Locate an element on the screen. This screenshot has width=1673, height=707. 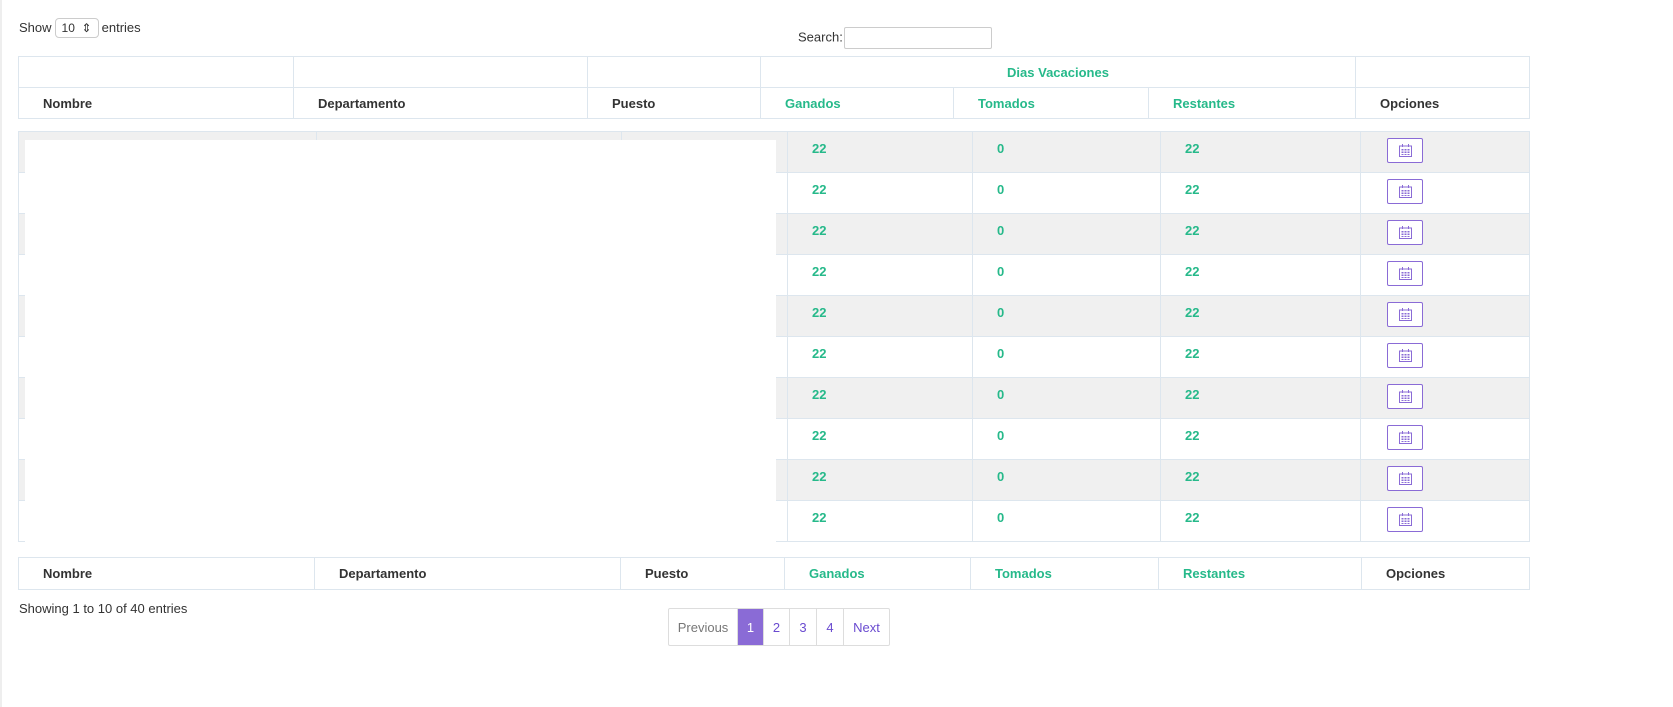
page-4-button: 4 is located at coordinates (830, 627).